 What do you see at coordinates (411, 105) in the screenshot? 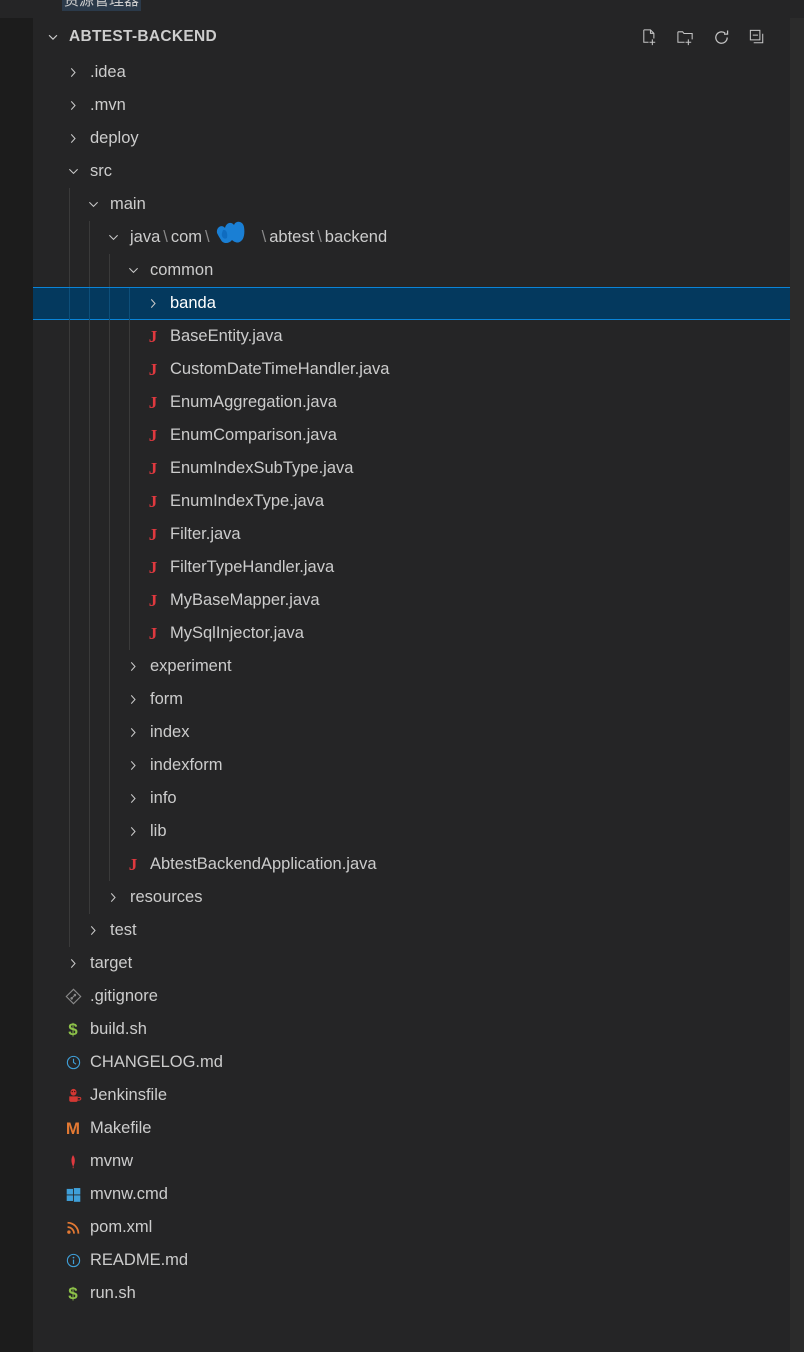
I see `tree-folder-row: .mvn` at bounding box center [411, 105].